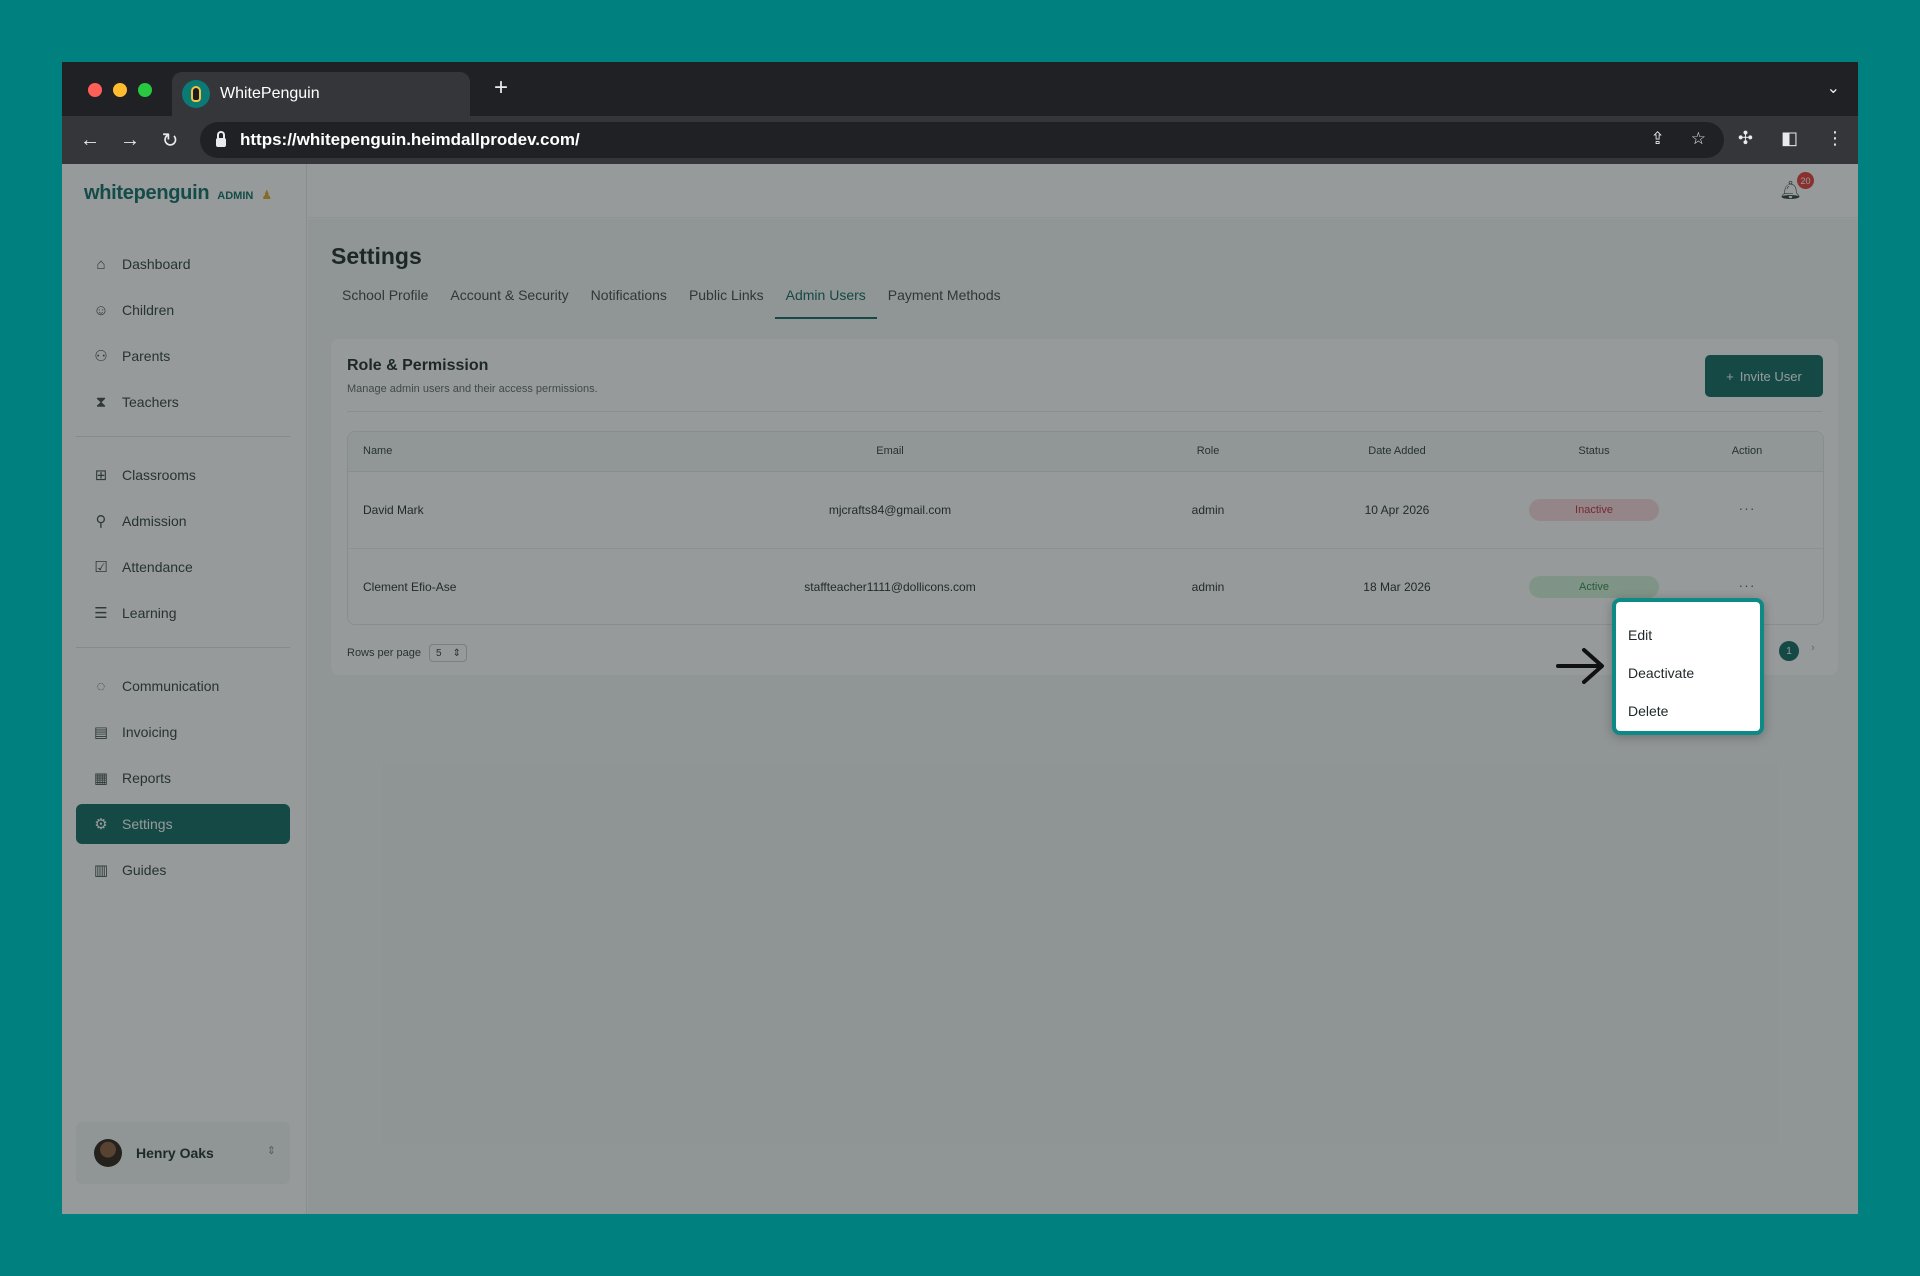 This screenshot has height=1276, width=1920. I want to click on browser-tab-bar: WhitePenguin + ⌄, so click(960, 89).